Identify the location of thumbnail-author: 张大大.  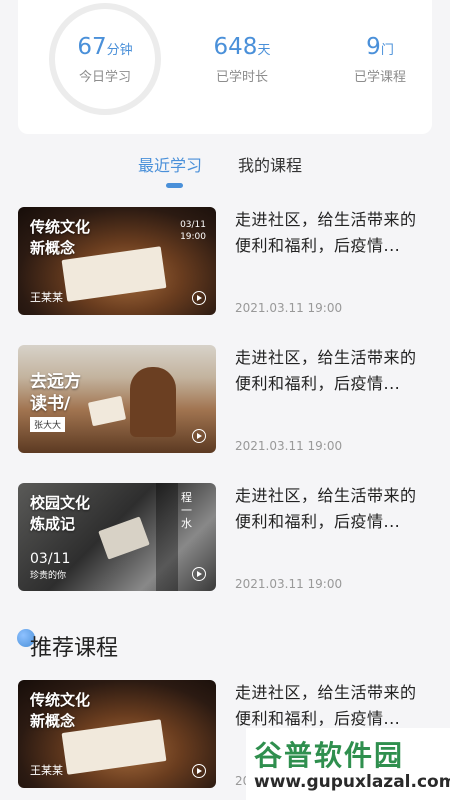
(48, 424).